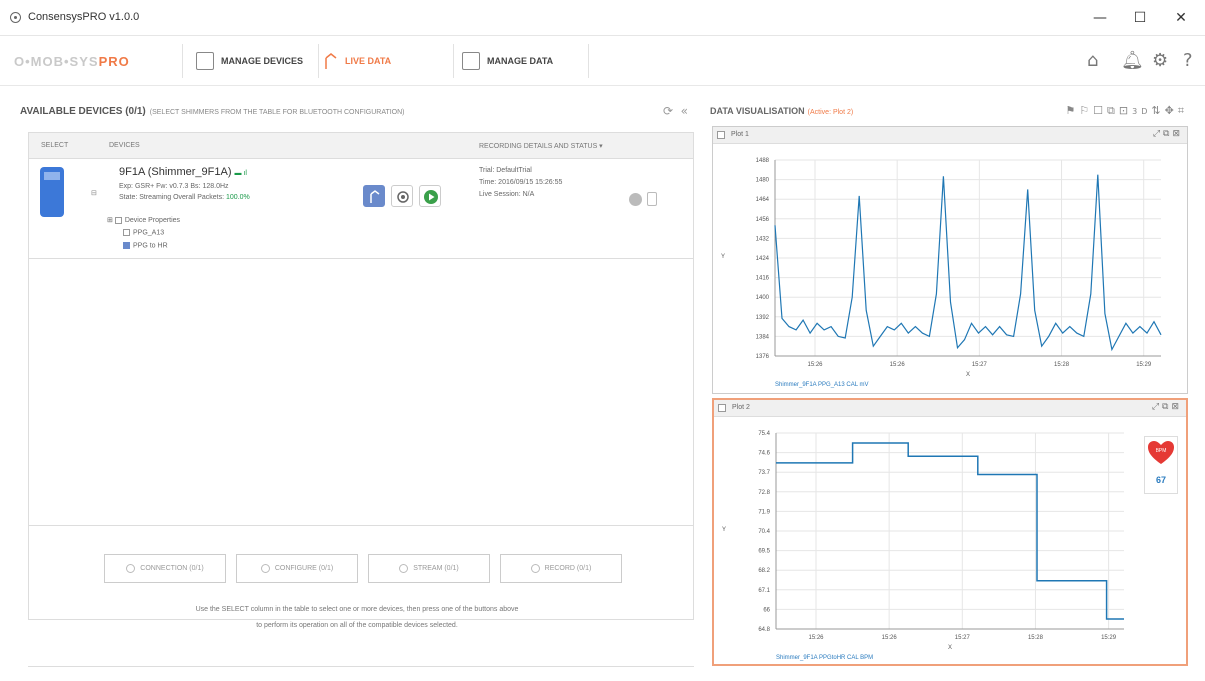  What do you see at coordinates (1100, 18) in the screenshot?
I see `minimize-button: —` at bounding box center [1100, 18].